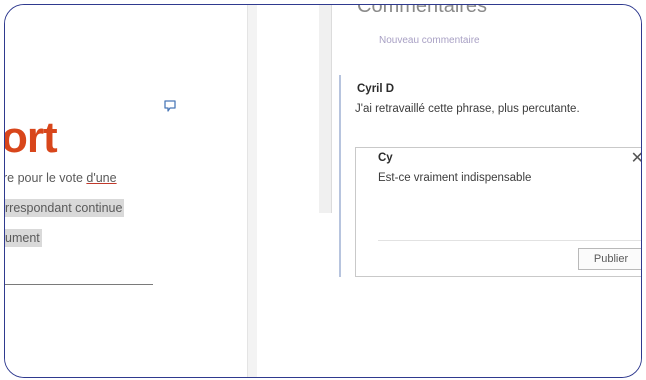  I want to click on reply-author: Cy, so click(385, 158).